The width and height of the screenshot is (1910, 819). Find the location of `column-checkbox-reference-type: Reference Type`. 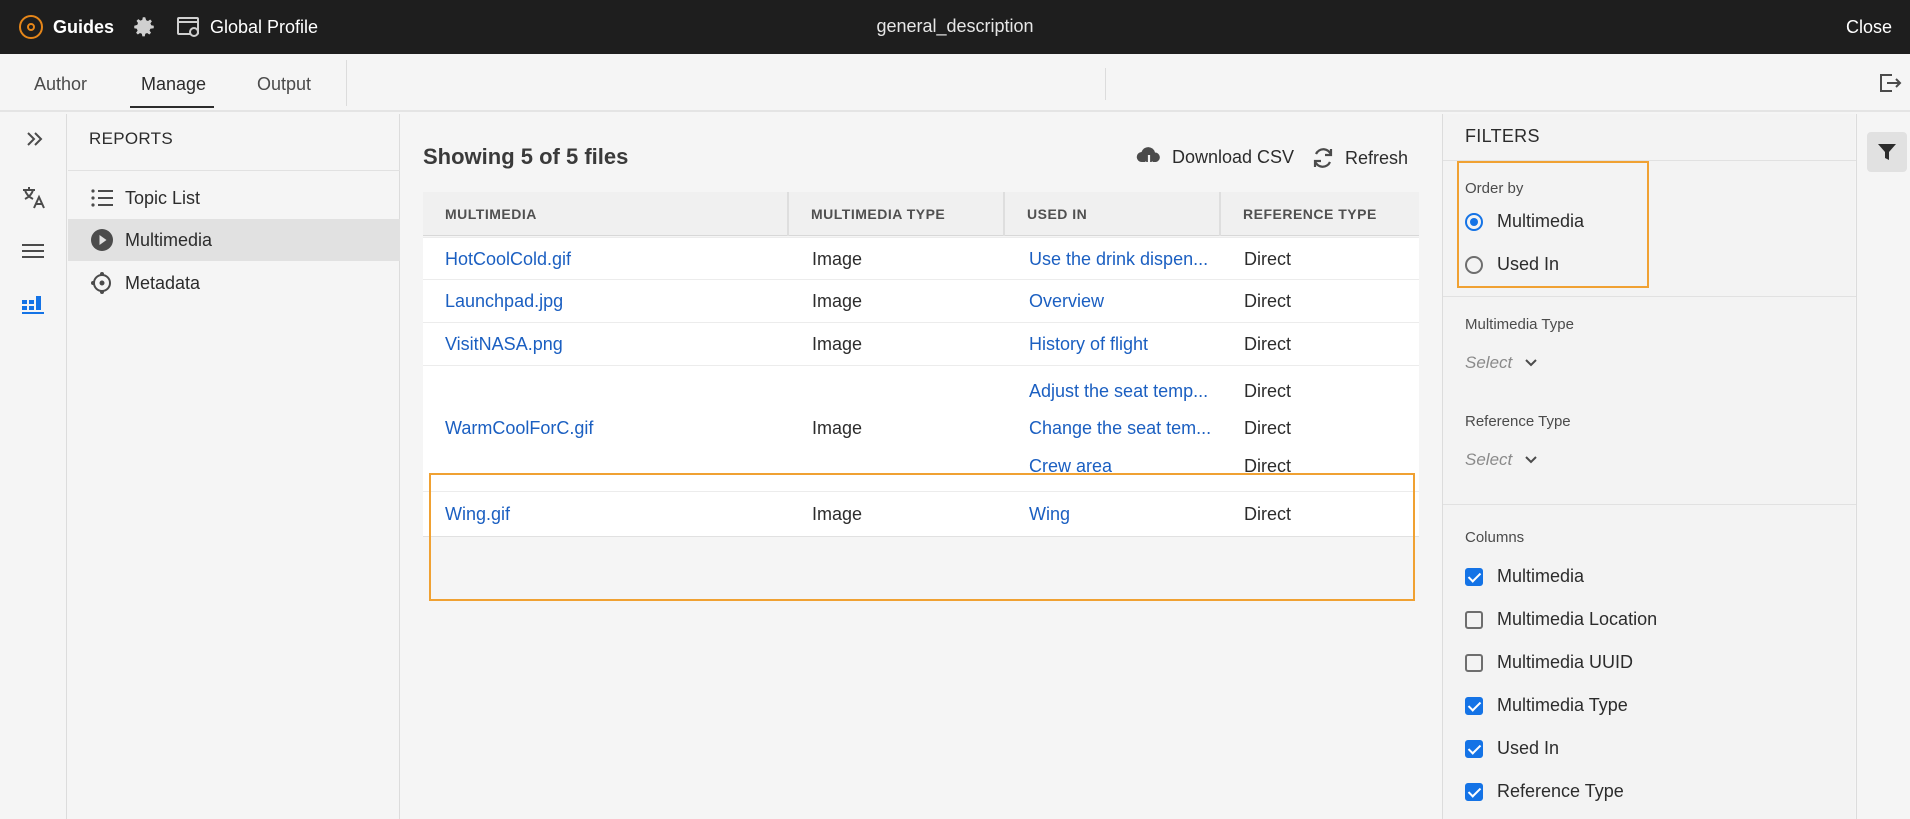

column-checkbox-reference-type: Reference Type is located at coordinates (1544, 791).